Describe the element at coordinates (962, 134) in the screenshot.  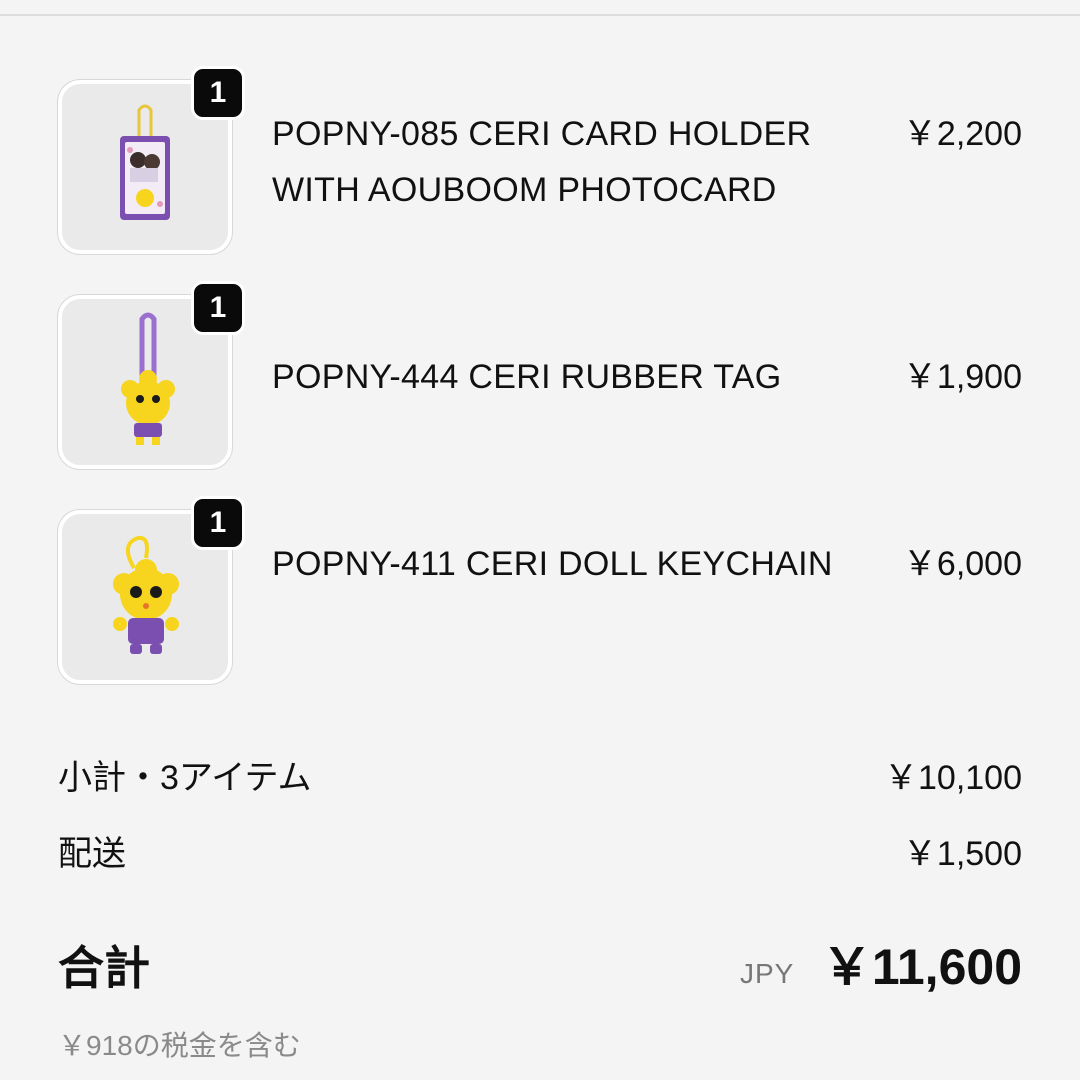
I see `item-price: ￥2,200` at that location.